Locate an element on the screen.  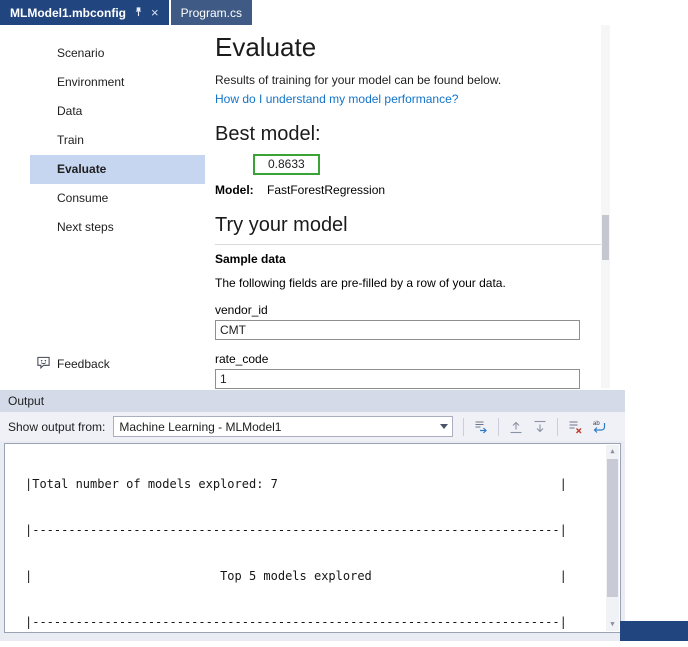
vendor-id-label: vendor_id is located at coordinates (241, 310).